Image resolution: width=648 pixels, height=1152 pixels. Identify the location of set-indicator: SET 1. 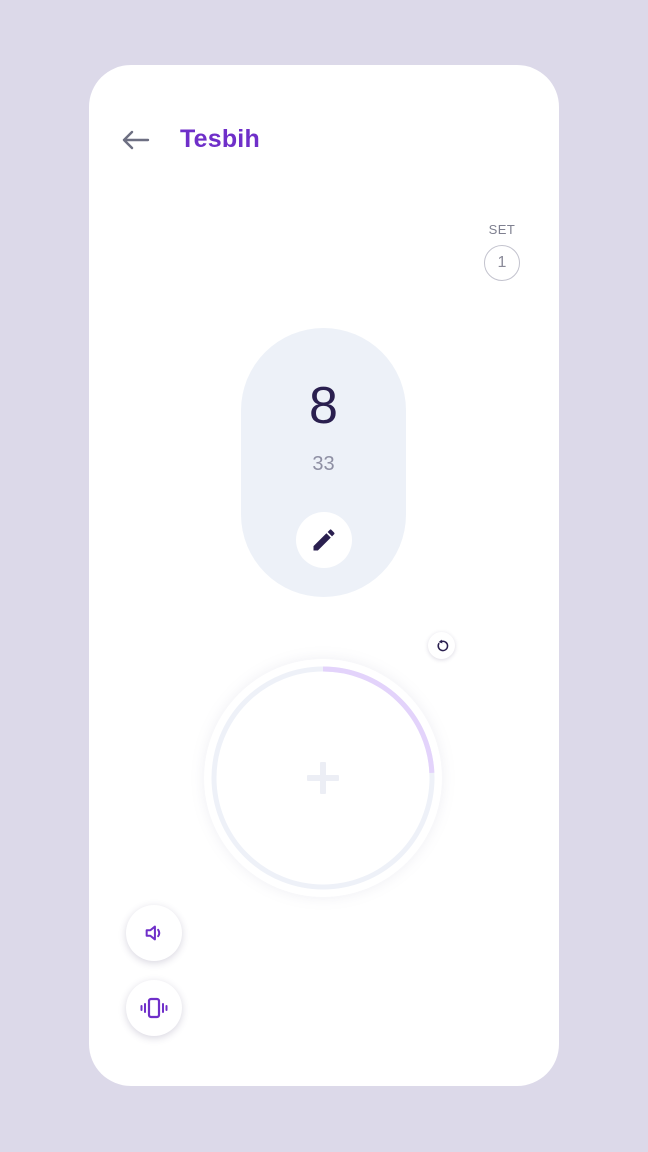
(502, 251).